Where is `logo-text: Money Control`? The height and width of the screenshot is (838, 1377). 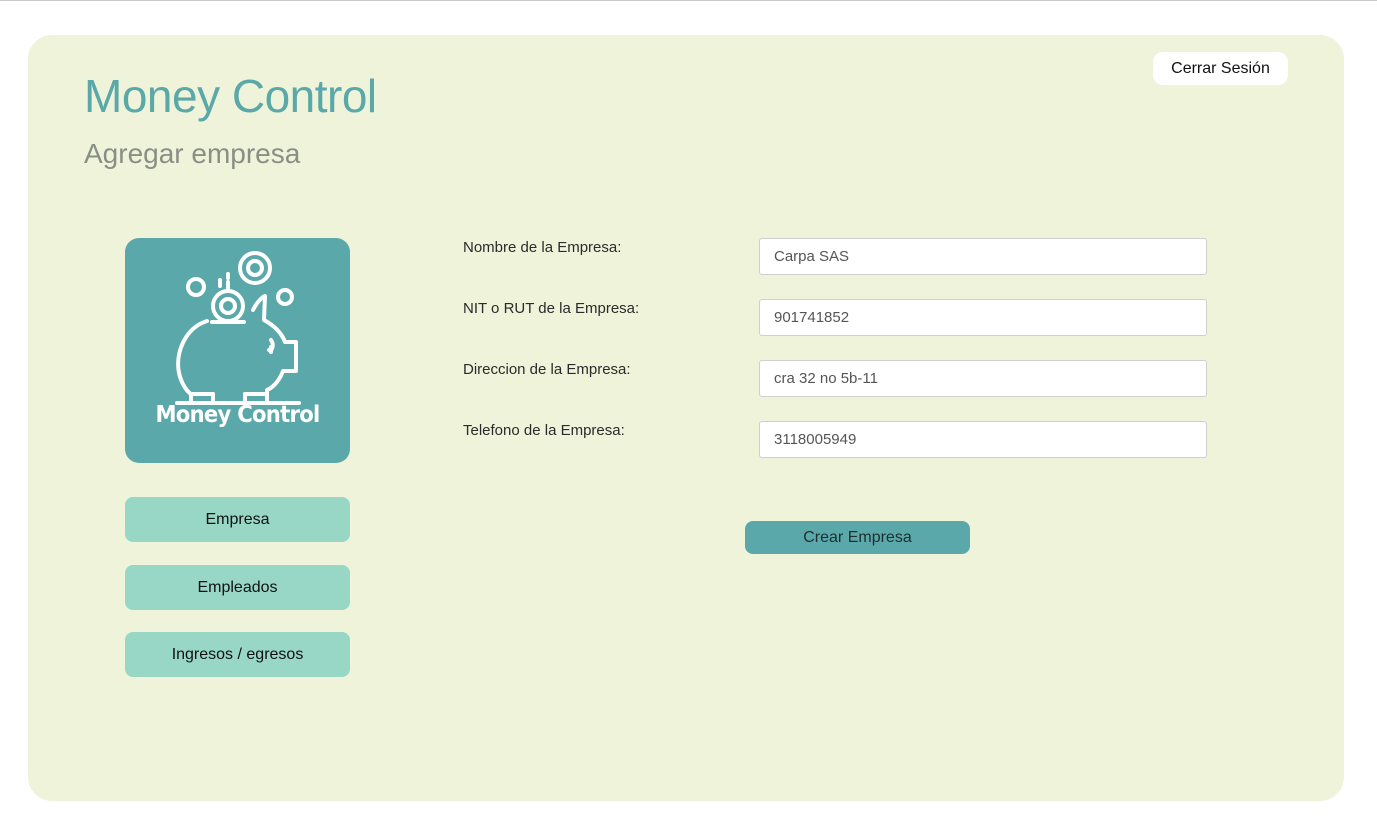
logo-text: Money Control is located at coordinates (237, 415).